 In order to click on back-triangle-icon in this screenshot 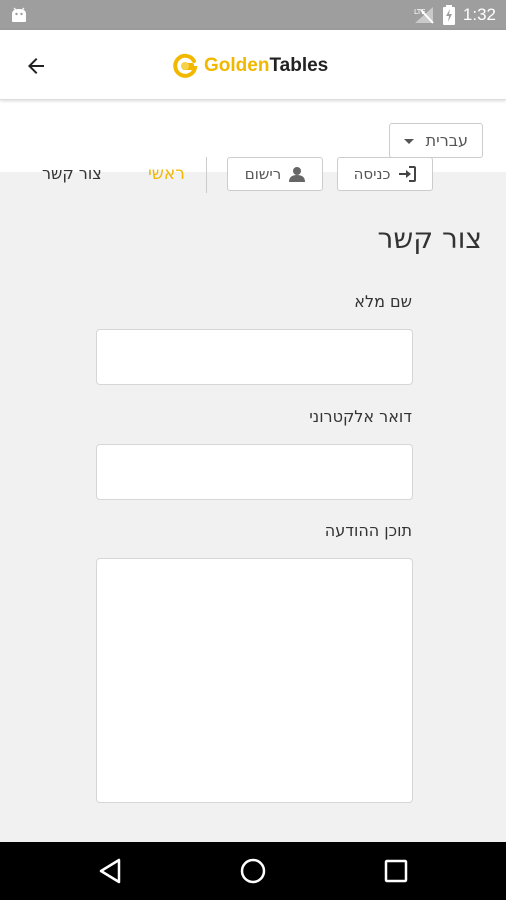, I will do `click(111, 871)`.